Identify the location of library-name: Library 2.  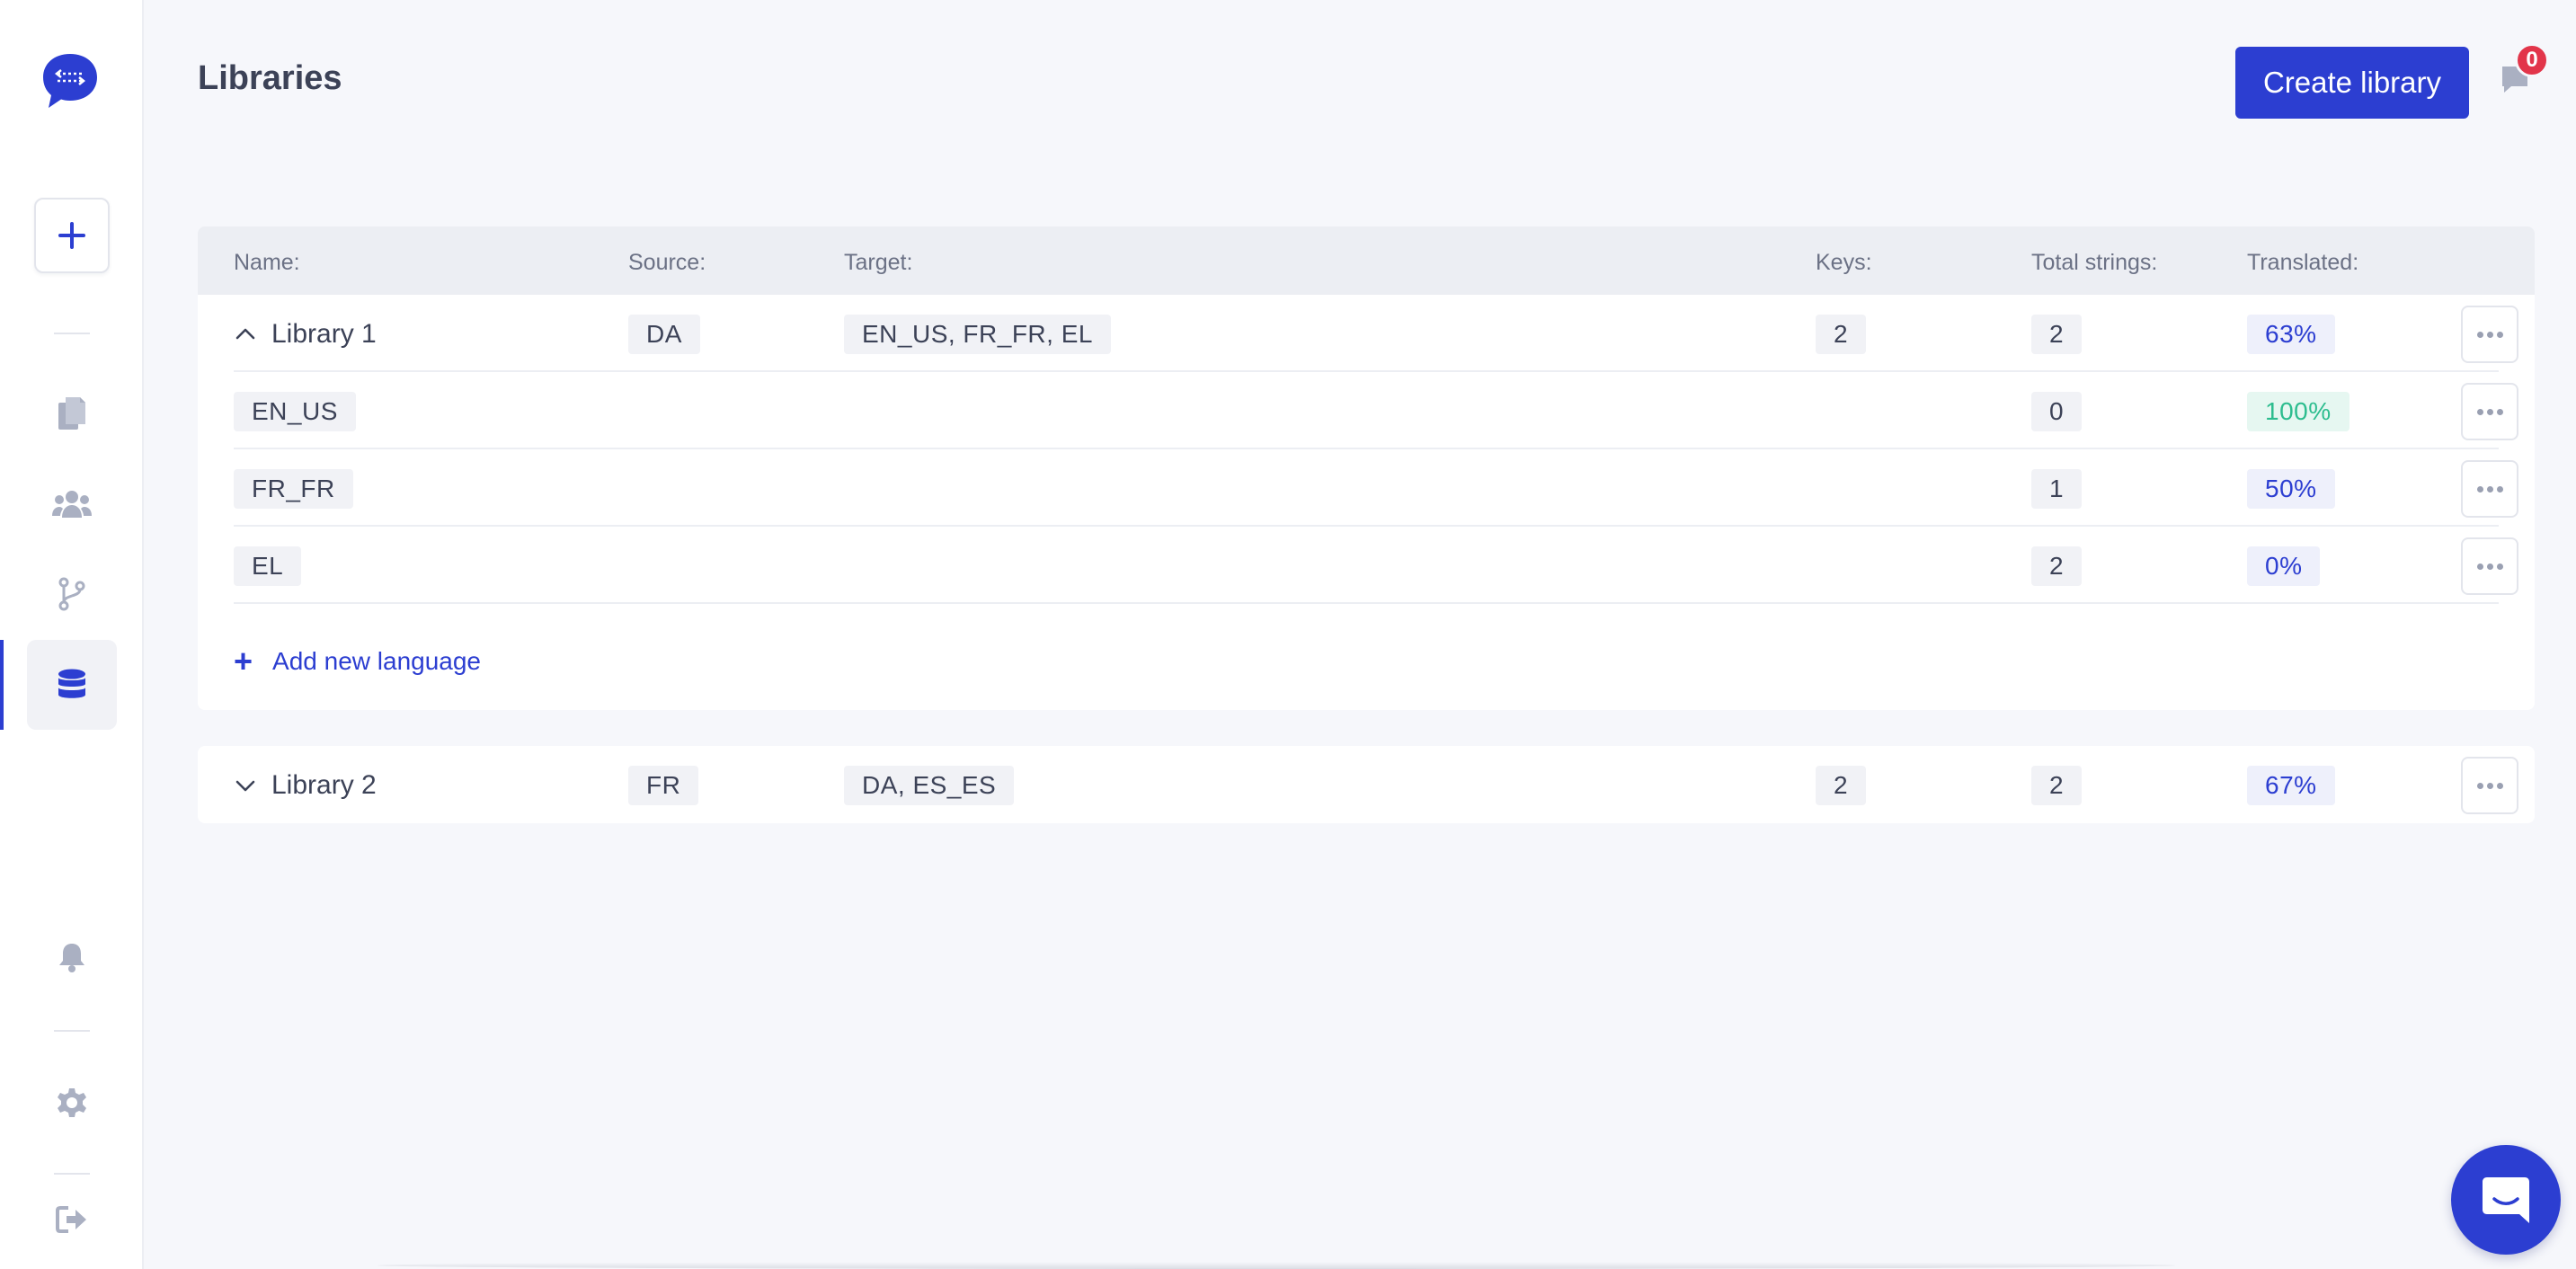
(324, 785).